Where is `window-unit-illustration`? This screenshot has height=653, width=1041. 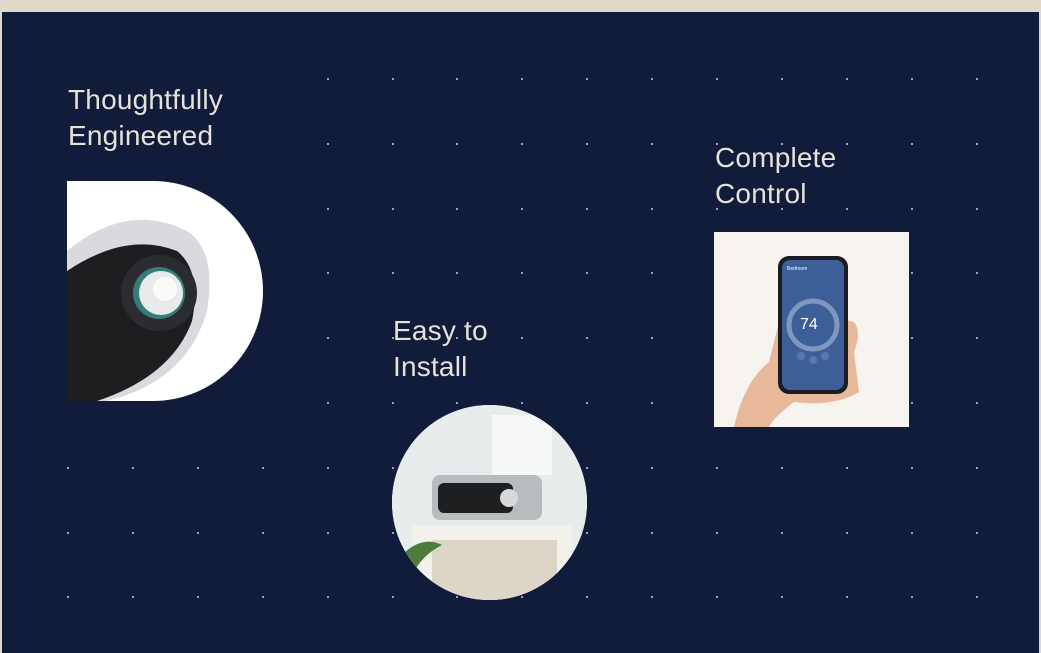
window-unit-illustration is located at coordinates (489, 502).